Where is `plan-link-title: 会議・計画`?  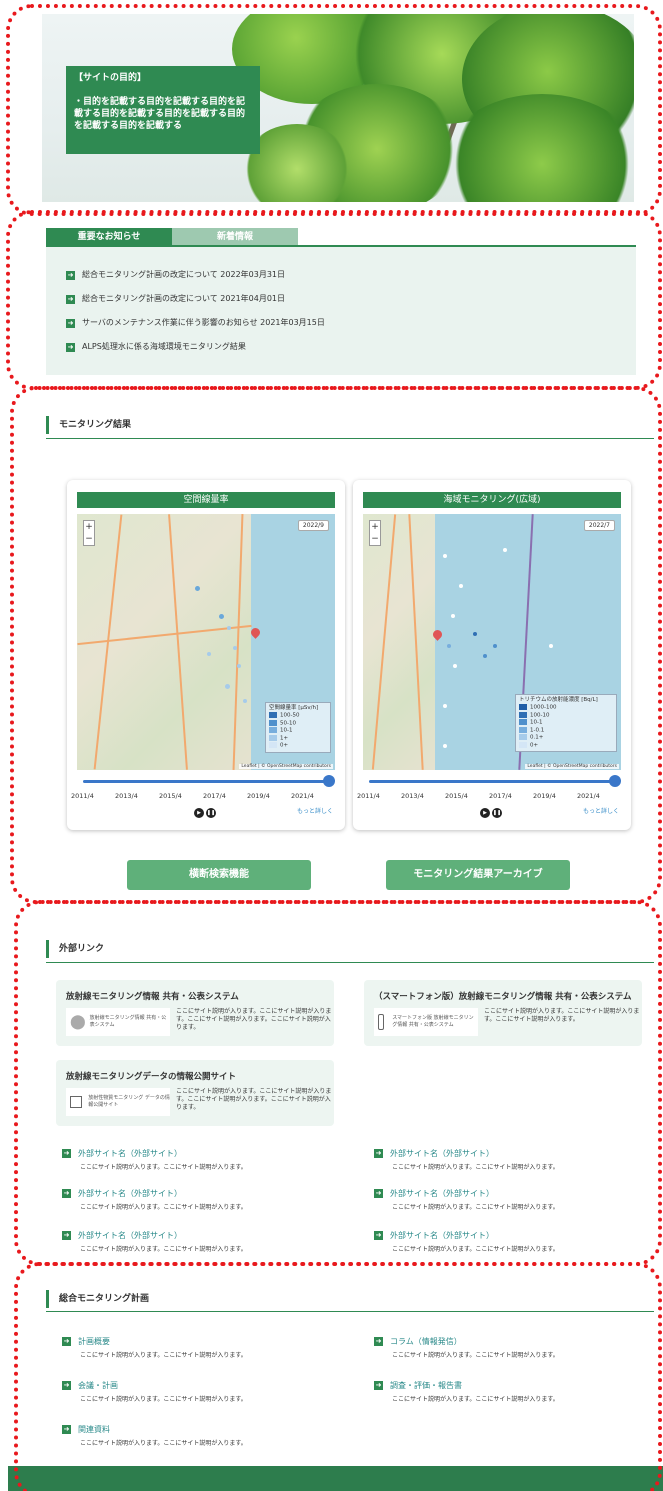 plan-link-title: 会議・計画 is located at coordinates (98, 1385).